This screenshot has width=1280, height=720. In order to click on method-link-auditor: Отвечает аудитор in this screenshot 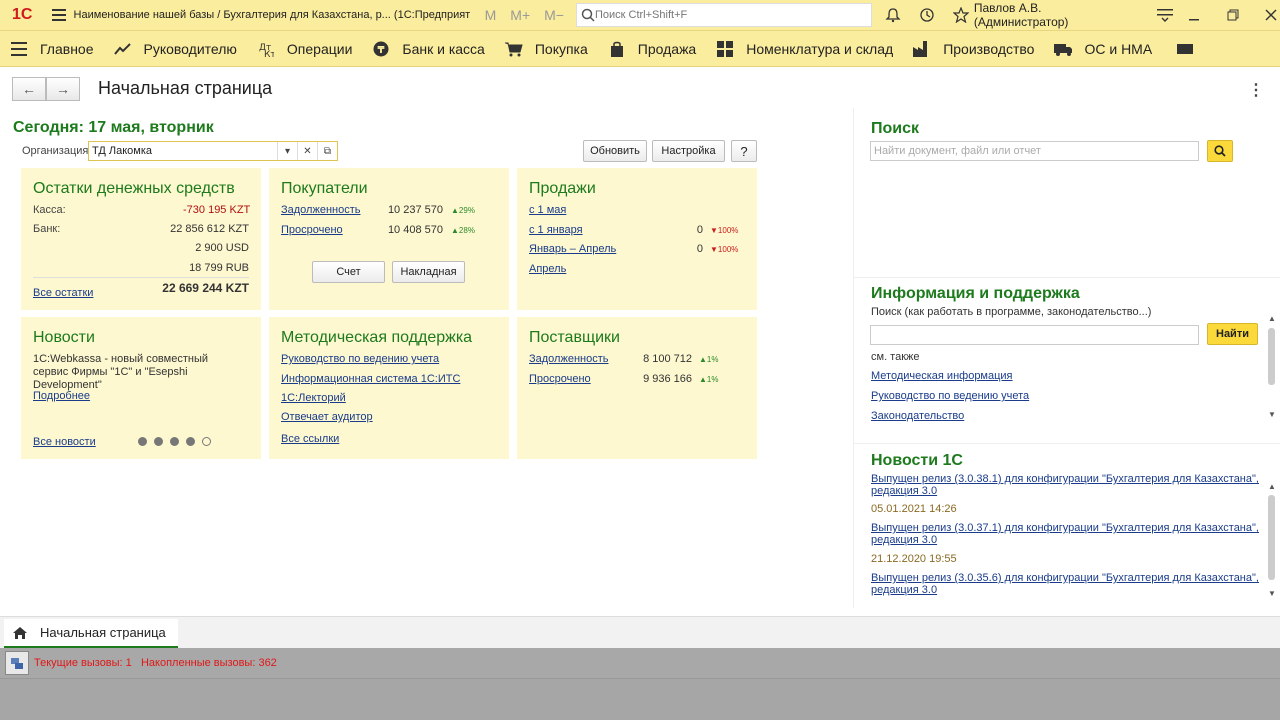, I will do `click(327, 417)`.